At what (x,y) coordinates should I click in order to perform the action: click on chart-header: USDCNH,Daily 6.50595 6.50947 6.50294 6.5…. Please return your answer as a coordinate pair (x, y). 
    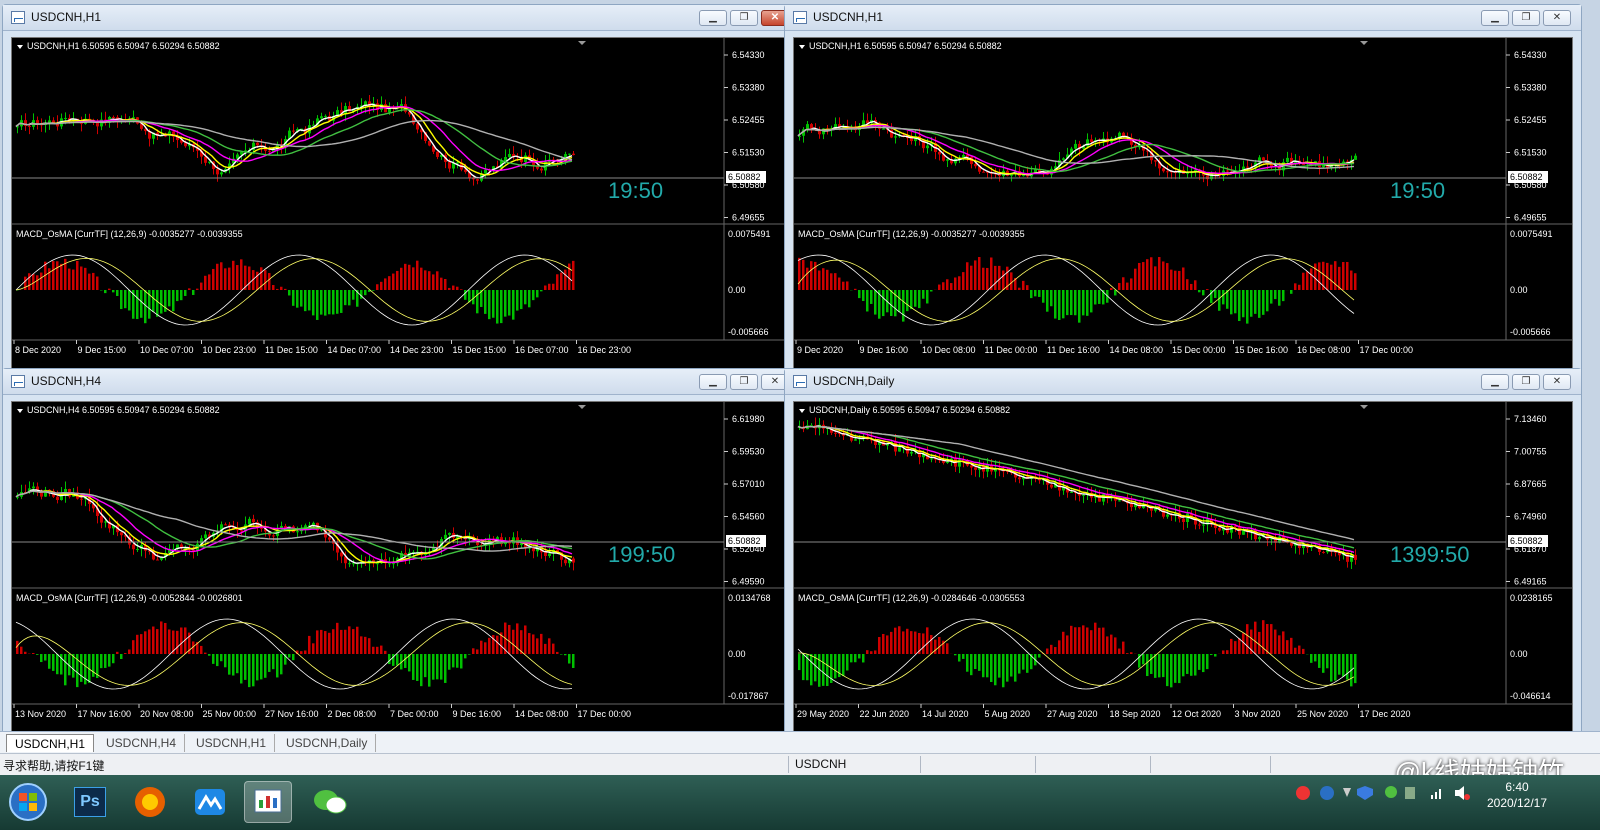
    Looking at the image, I should click on (909, 410).